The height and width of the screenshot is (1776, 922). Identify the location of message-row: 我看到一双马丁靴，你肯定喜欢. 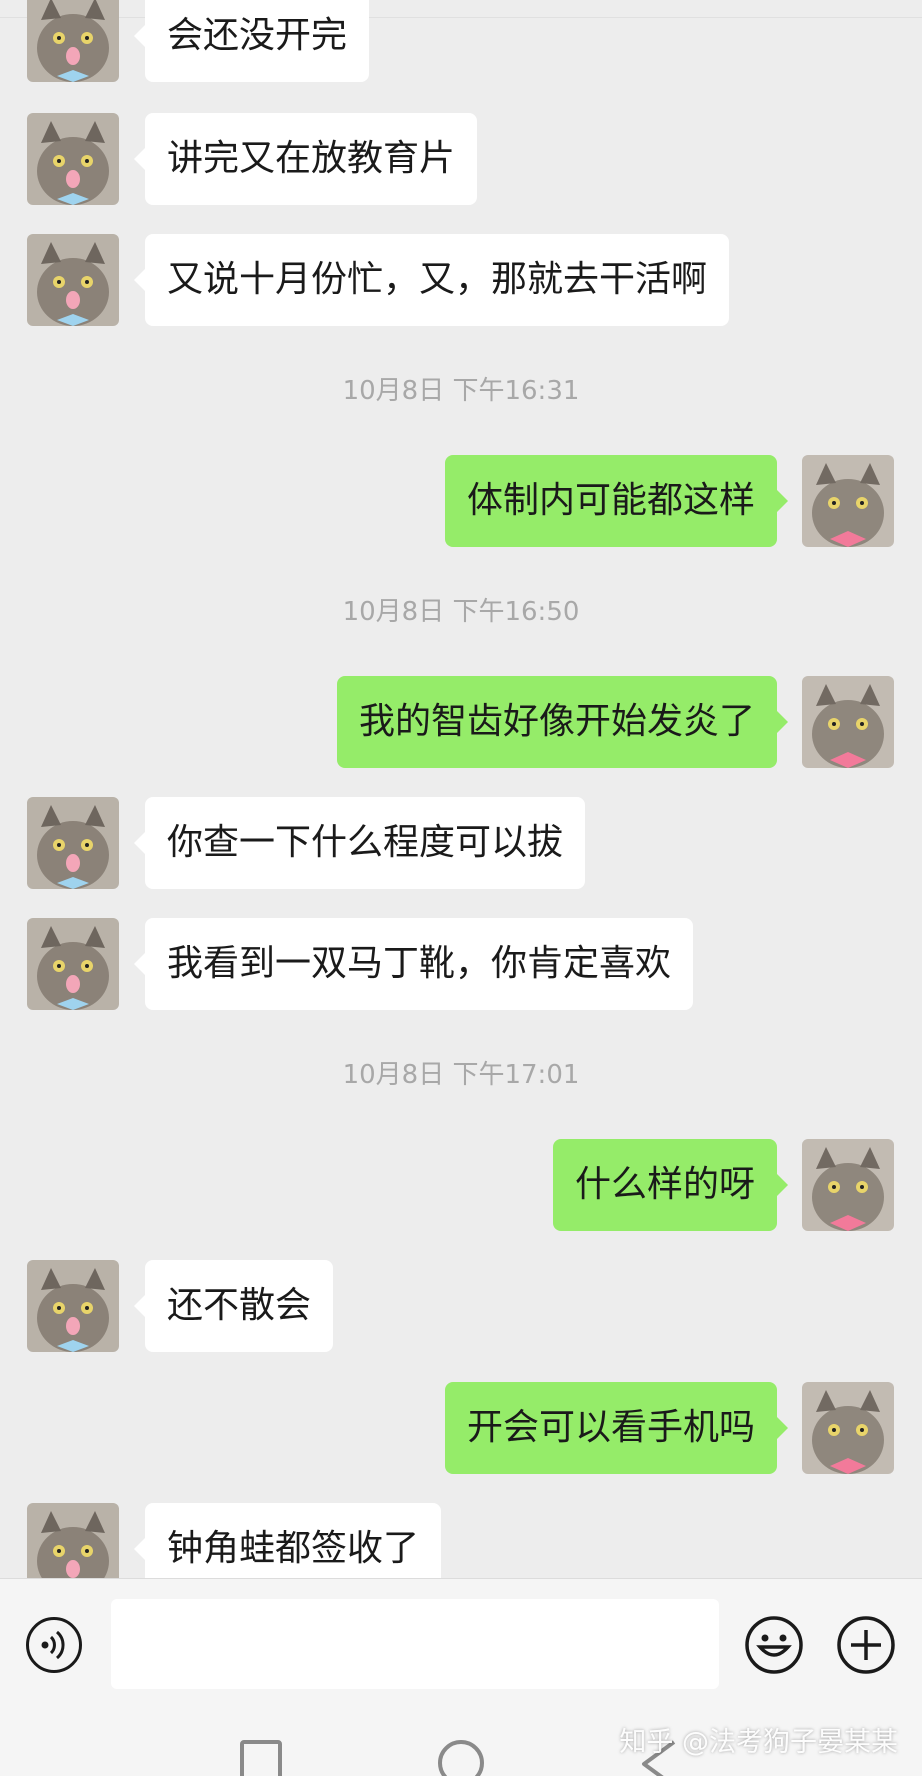
(461, 964).